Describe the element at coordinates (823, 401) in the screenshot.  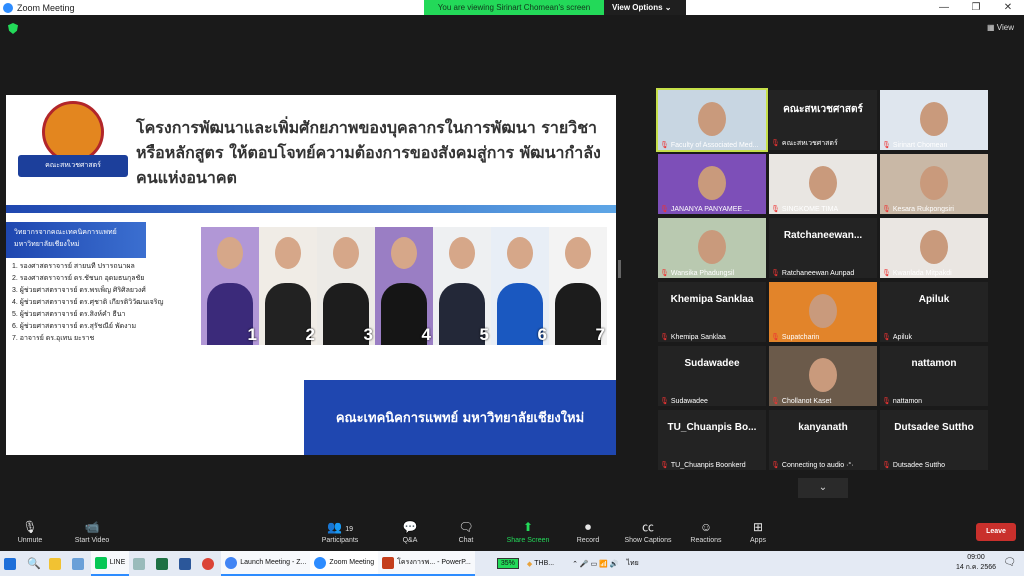
I see `participant-label: 🎙 Chollanot Kaset` at that location.